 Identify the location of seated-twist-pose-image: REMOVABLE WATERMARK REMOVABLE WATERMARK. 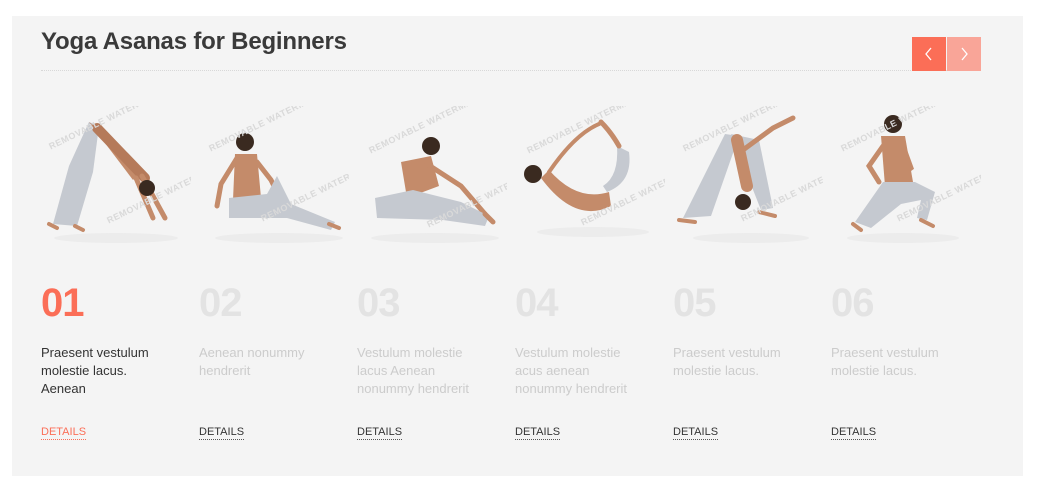
(274, 177).